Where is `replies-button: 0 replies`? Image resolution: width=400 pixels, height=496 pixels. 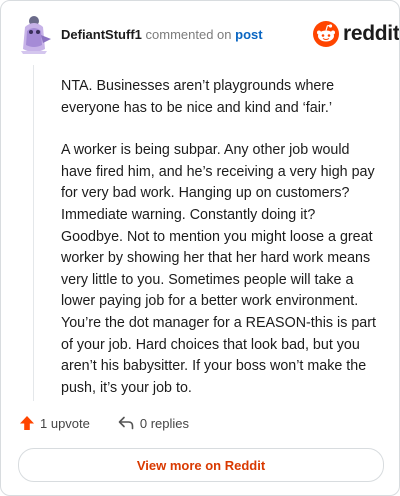 replies-button: 0 replies is located at coordinates (153, 423).